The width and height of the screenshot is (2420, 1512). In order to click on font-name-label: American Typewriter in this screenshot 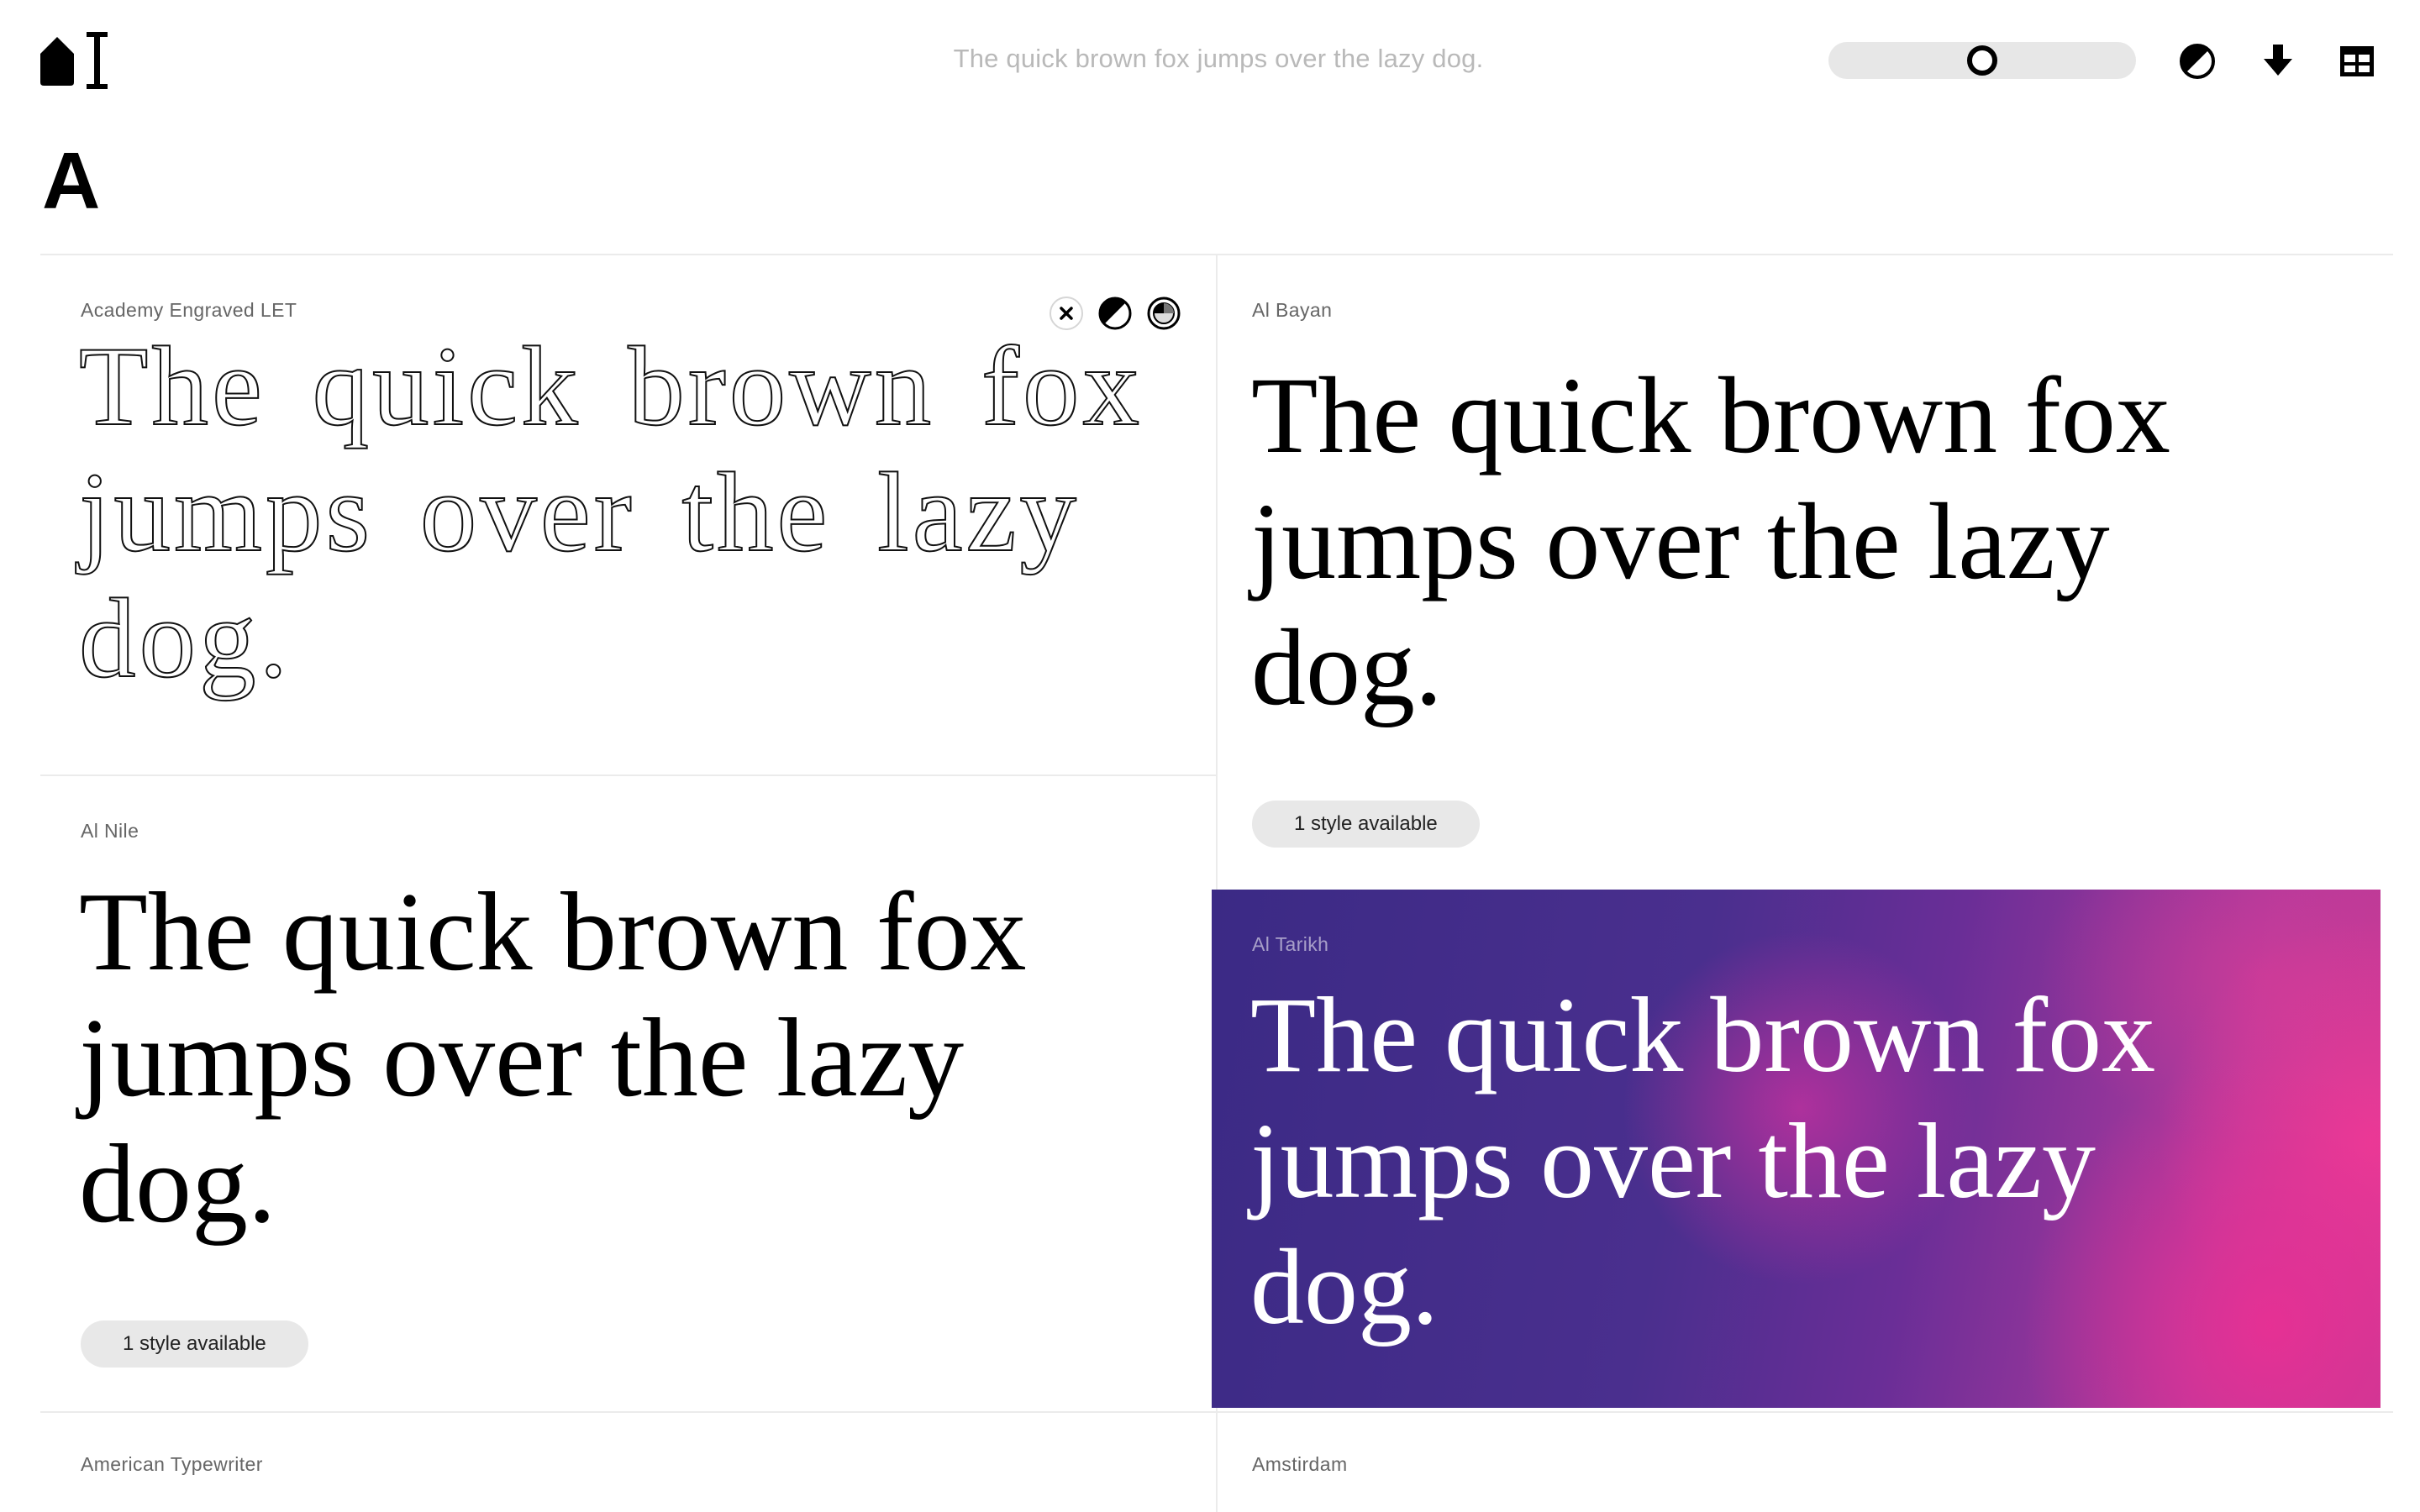, I will do `click(172, 1464)`.